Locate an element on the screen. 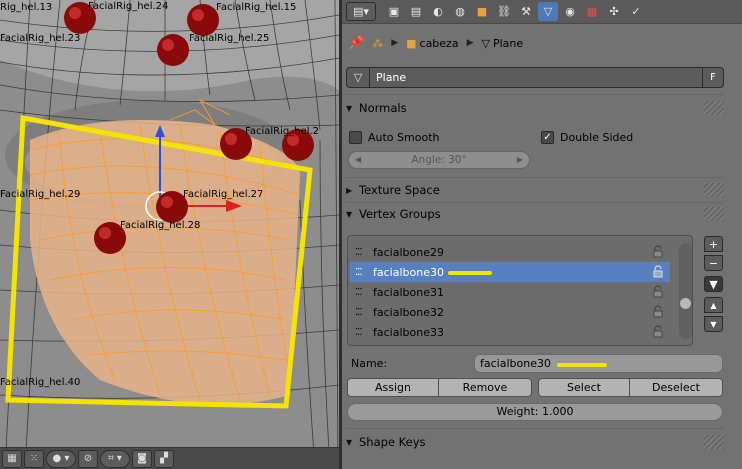  editor-type-icon: ▤▾ is located at coordinates (361, 11).